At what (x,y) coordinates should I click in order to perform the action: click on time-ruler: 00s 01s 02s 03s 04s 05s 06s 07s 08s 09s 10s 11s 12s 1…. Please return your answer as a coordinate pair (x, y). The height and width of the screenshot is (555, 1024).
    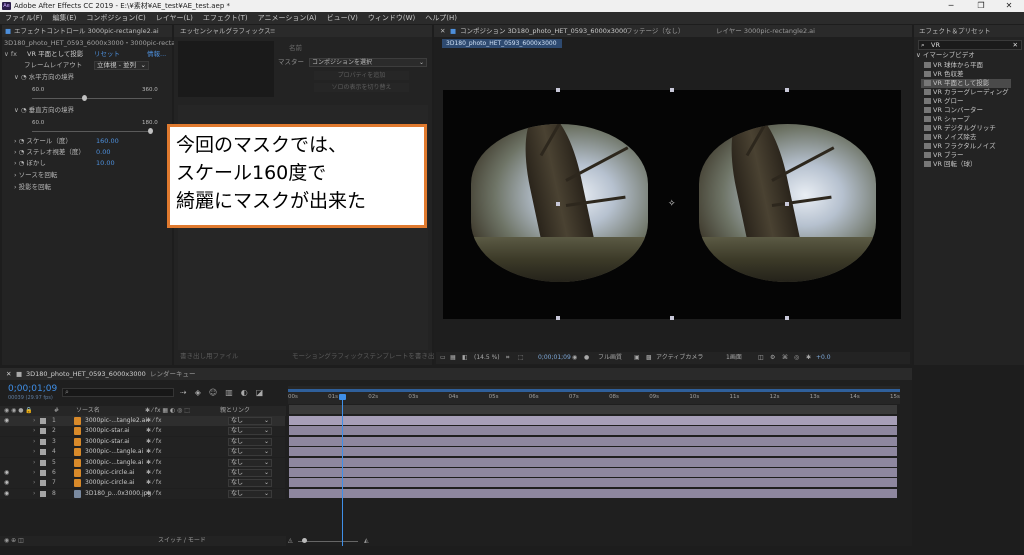
    Looking at the image, I should click on (594, 395).